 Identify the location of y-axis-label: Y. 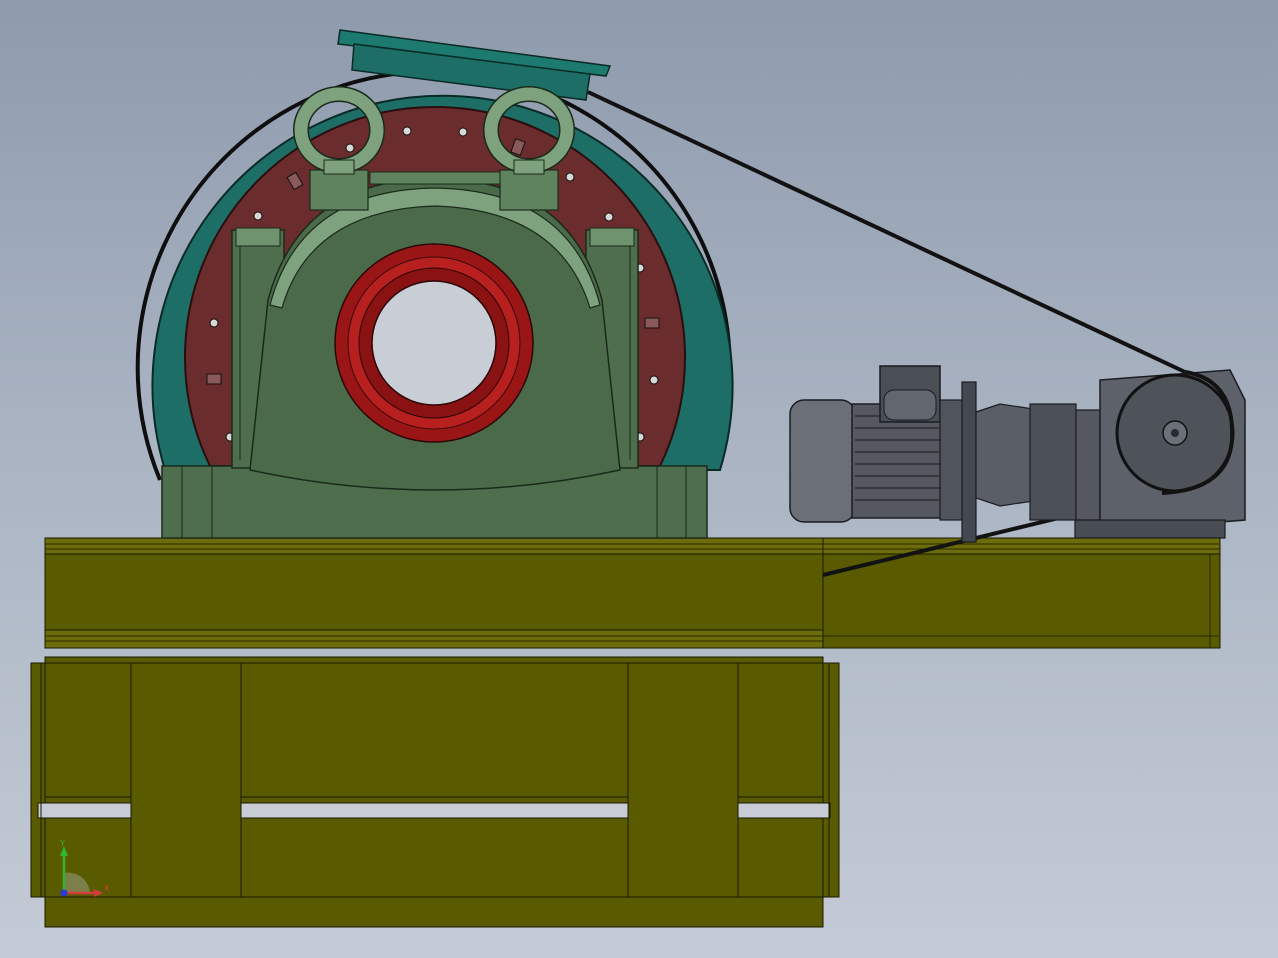
(62, 843).